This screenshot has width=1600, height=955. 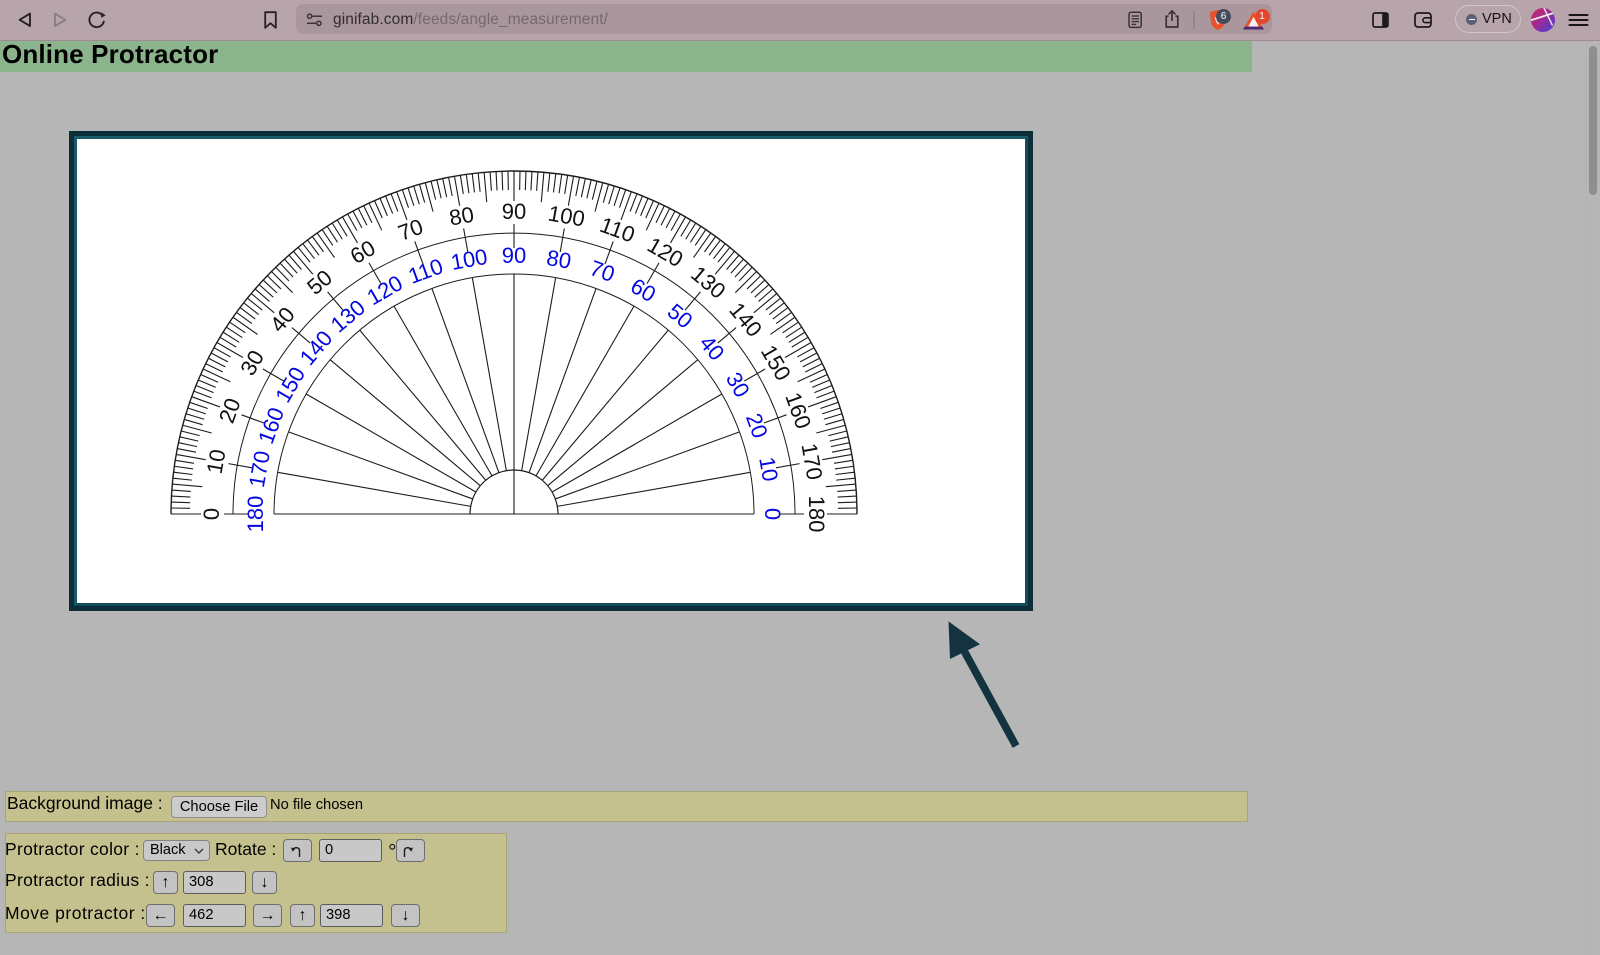 What do you see at coordinates (316, 348) in the screenshot?
I see `svg-text: 140` at bounding box center [316, 348].